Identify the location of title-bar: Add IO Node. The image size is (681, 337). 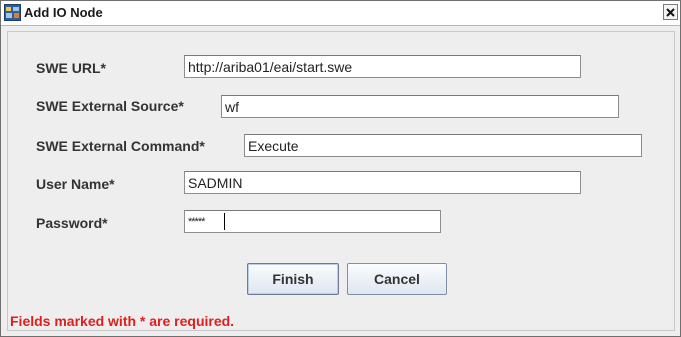
(340, 13).